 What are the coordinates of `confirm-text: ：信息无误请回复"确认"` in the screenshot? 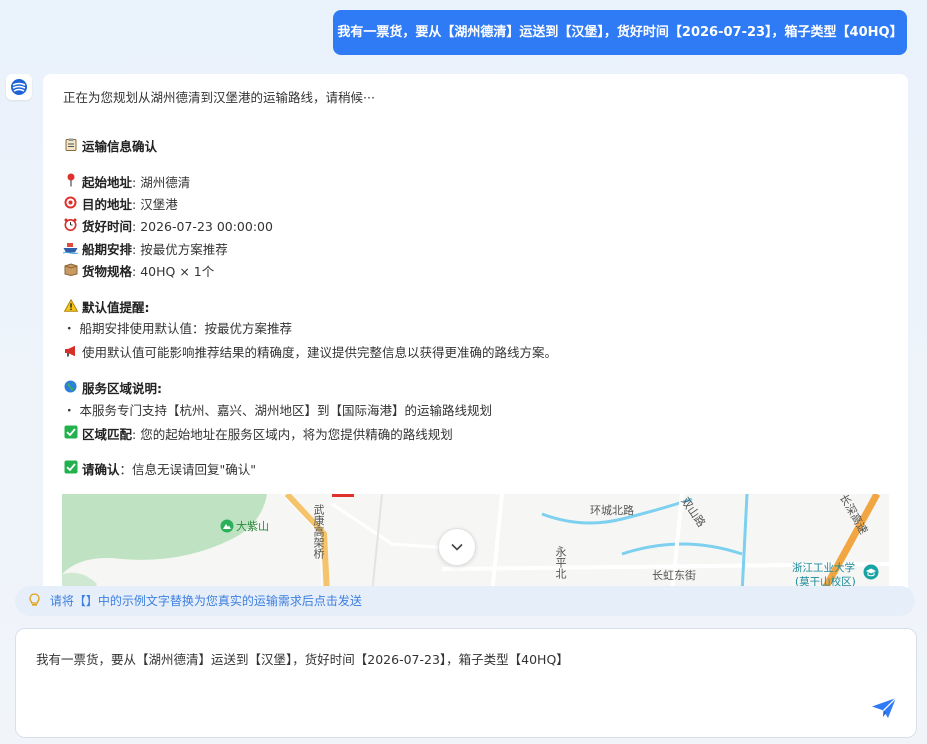 It's located at (188, 469).